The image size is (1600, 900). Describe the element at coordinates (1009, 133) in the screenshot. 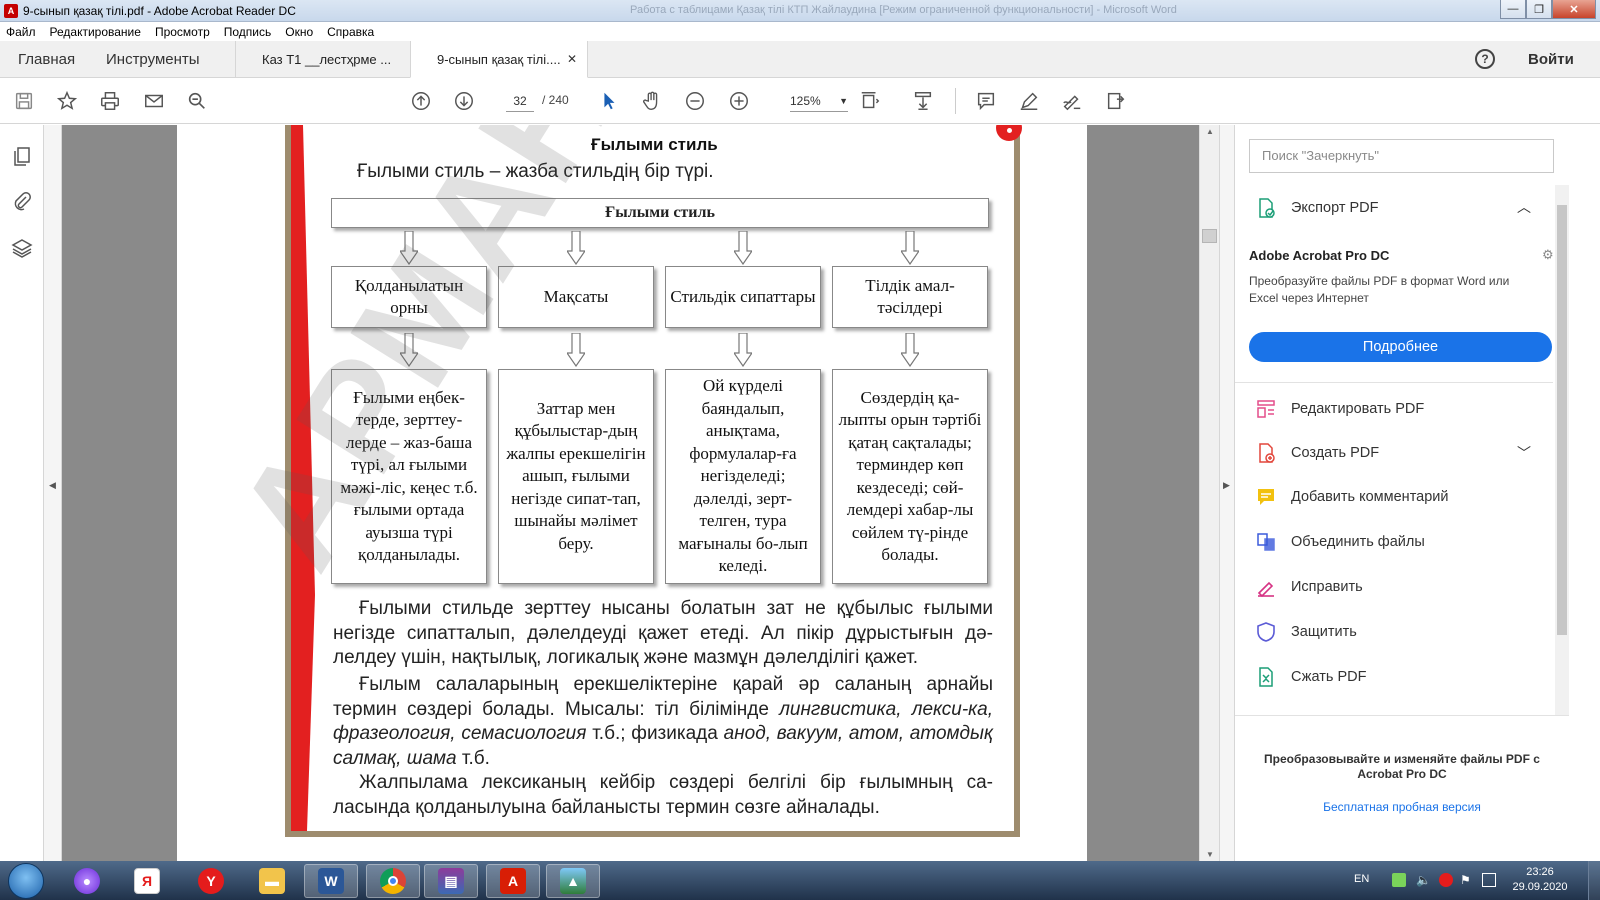

I see `red-badge-icon` at that location.